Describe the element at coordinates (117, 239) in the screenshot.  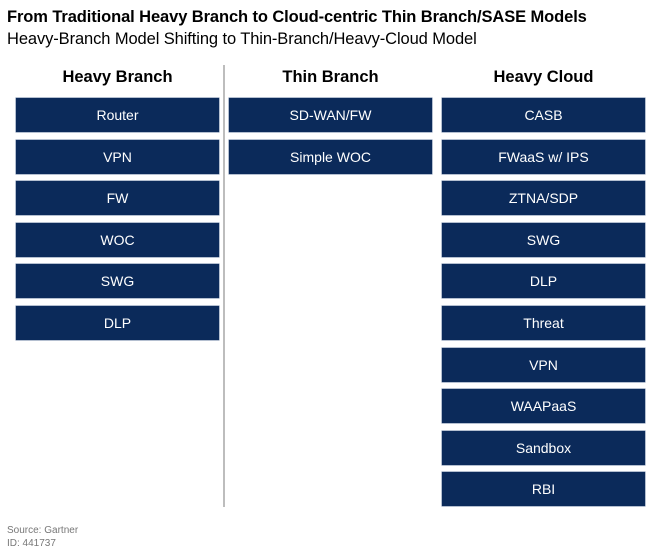
I see `component-box: WOC` at that location.